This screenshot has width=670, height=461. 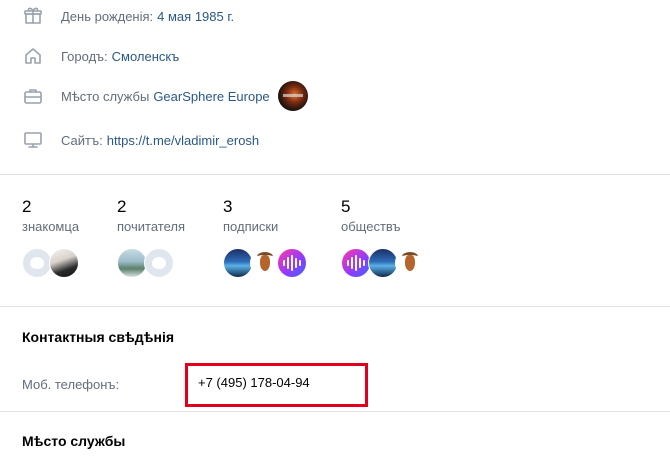 What do you see at coordinates (107, 16) in the screenshot?
I see `birthday-label: День рожденія:` at bounding box center [107, 16].